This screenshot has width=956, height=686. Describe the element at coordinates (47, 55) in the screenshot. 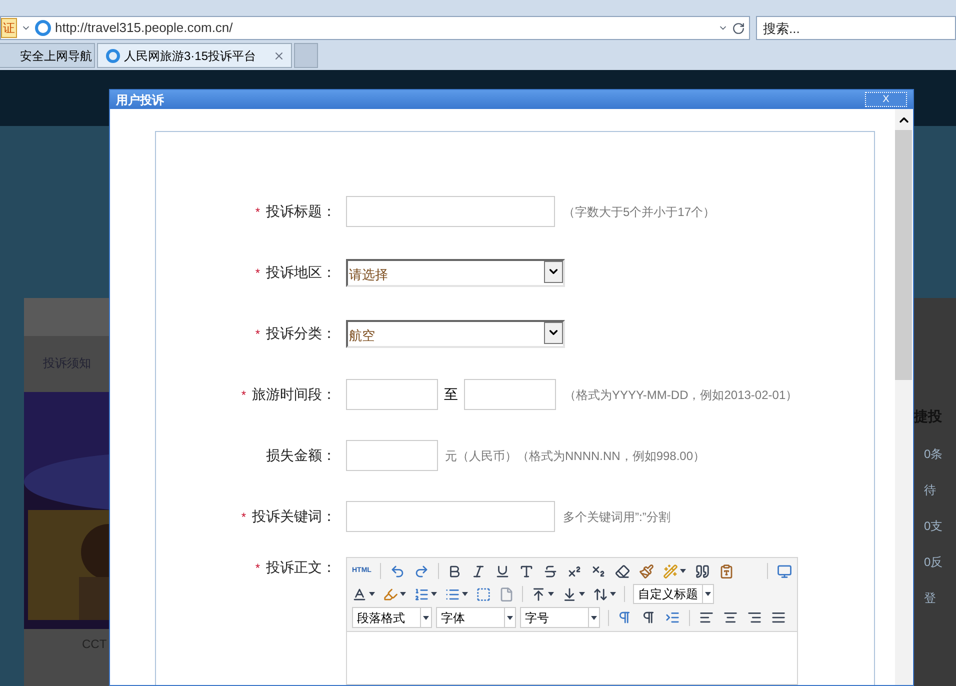

I see `browser-tab: 安全上网导航` at that location.